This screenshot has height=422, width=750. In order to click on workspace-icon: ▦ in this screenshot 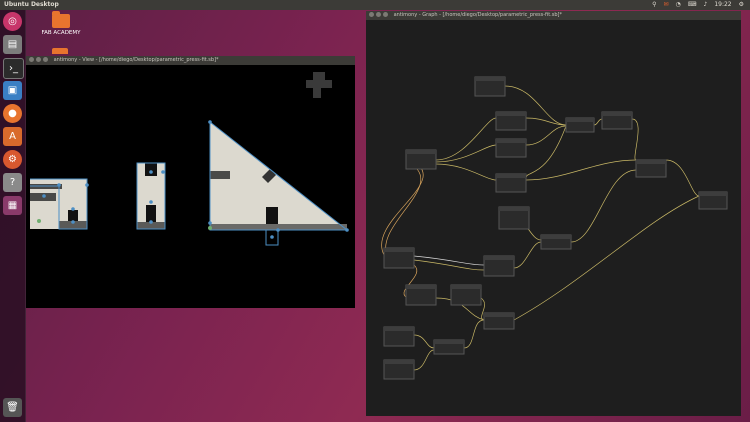, I will do `click(12, 205)`.